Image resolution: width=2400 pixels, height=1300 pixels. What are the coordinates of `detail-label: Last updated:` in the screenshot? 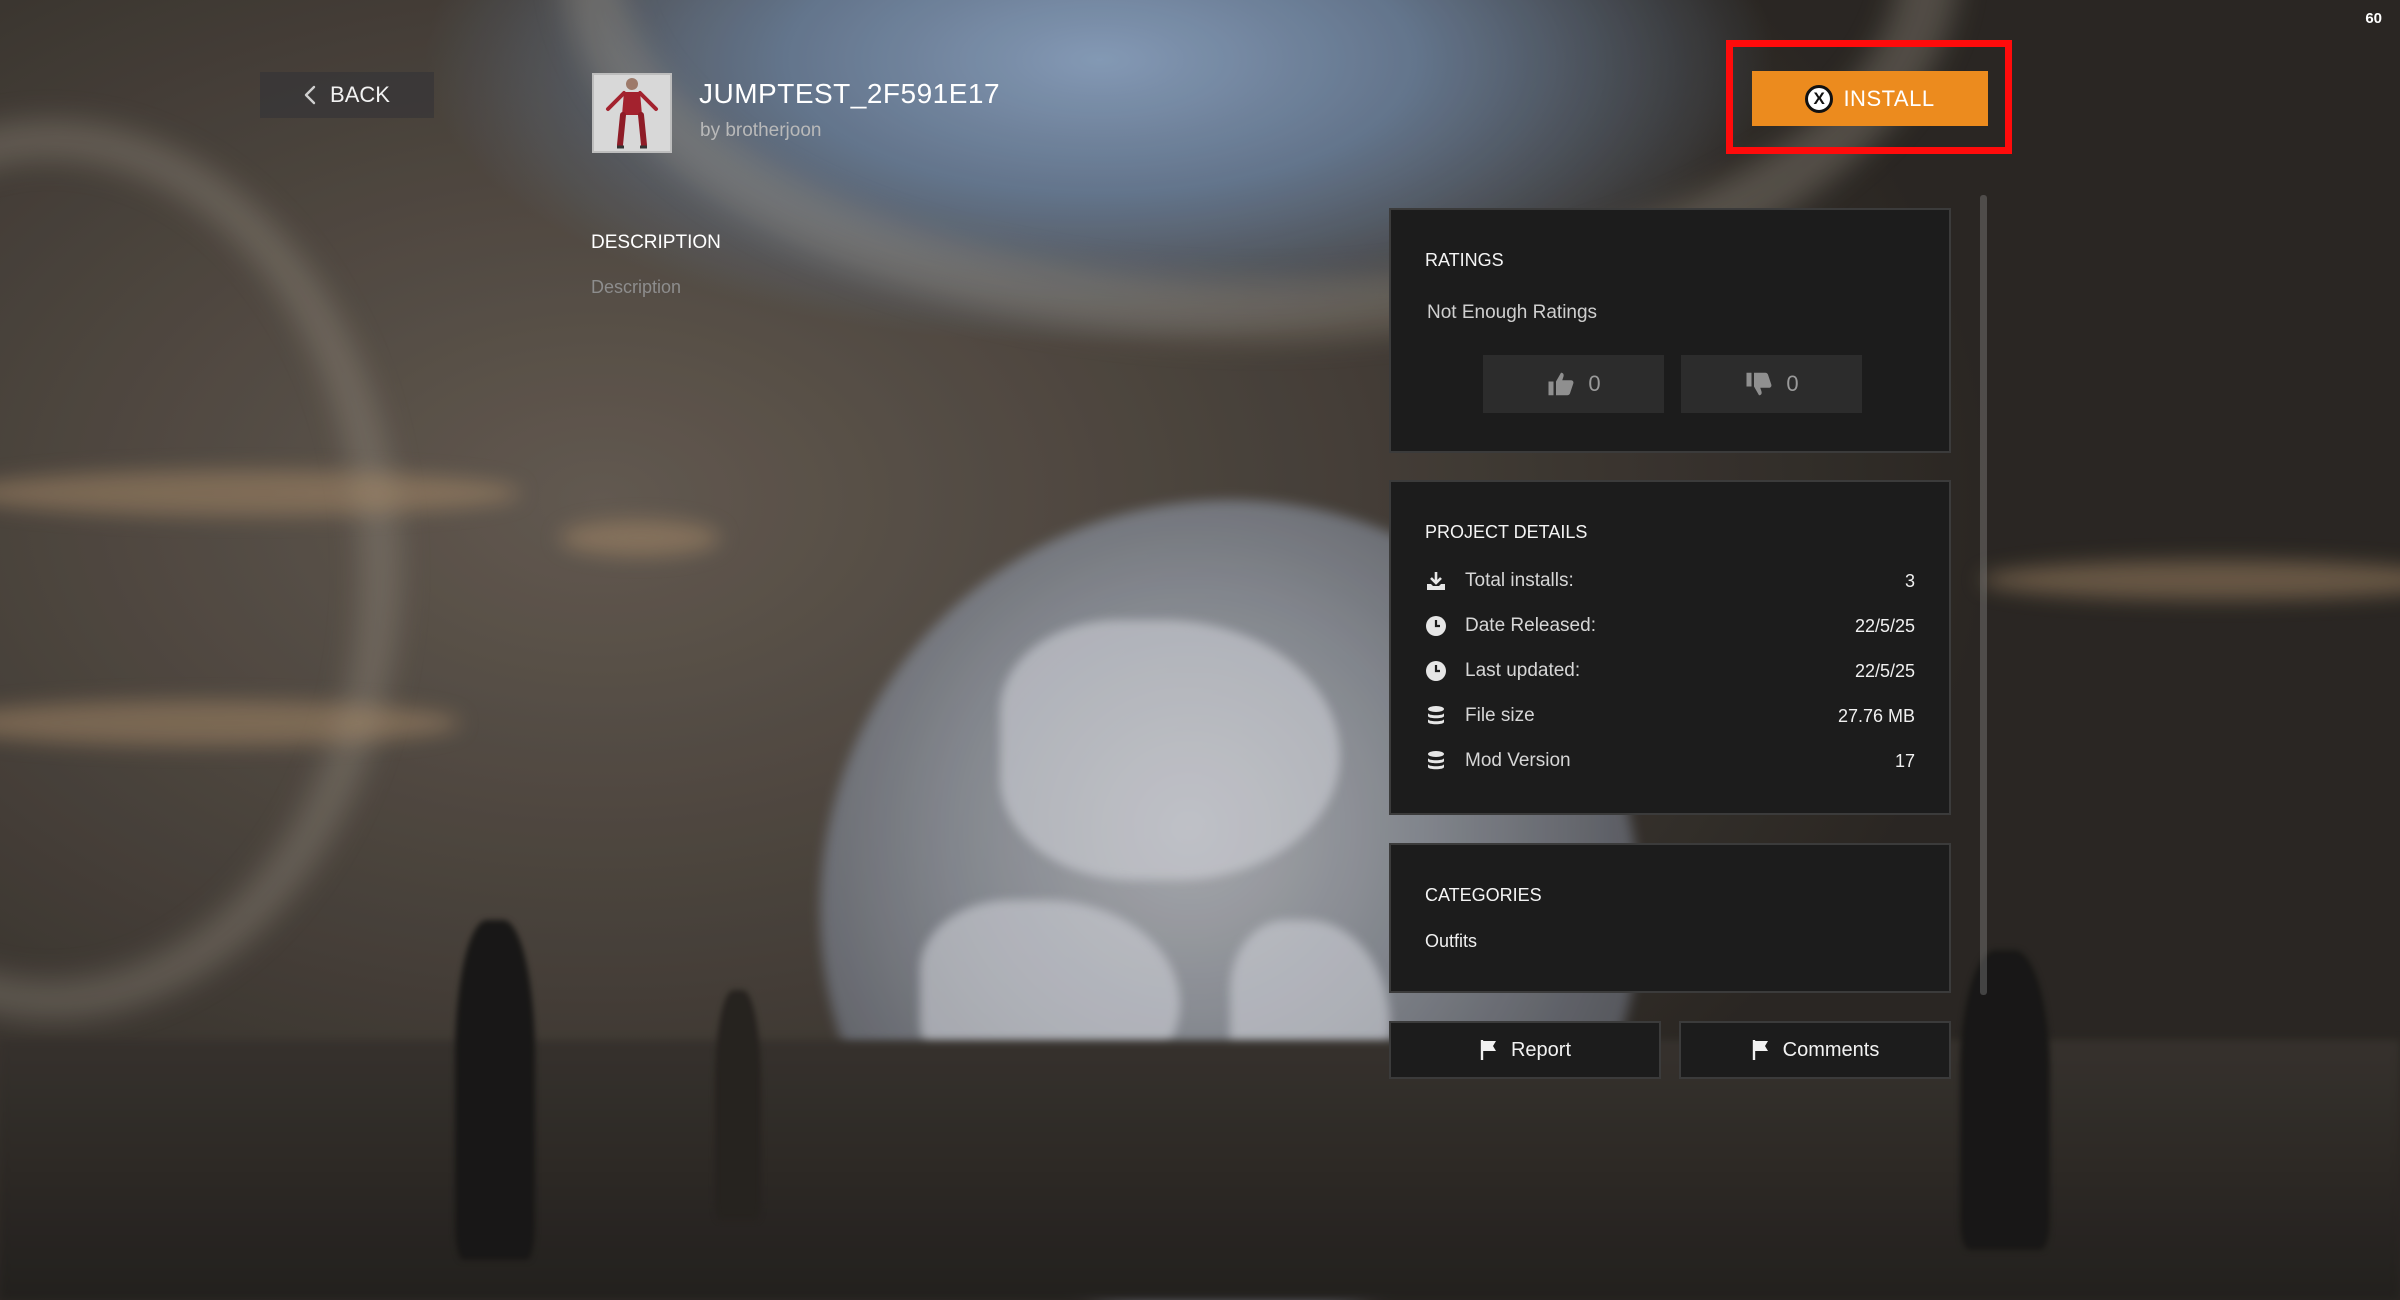 It's located at (1523, 670).